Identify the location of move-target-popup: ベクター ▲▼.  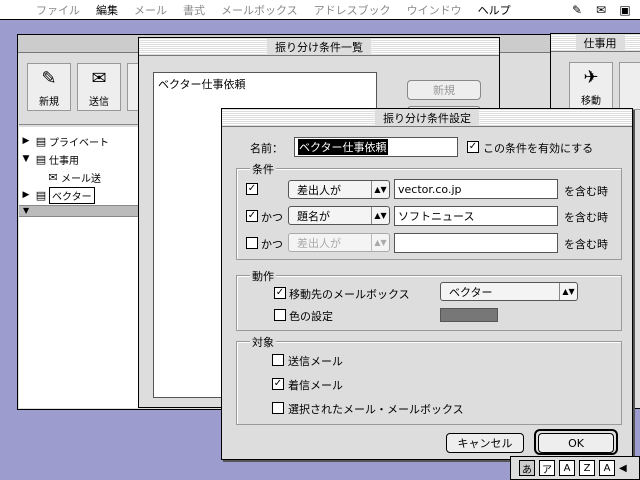
(509, 291).